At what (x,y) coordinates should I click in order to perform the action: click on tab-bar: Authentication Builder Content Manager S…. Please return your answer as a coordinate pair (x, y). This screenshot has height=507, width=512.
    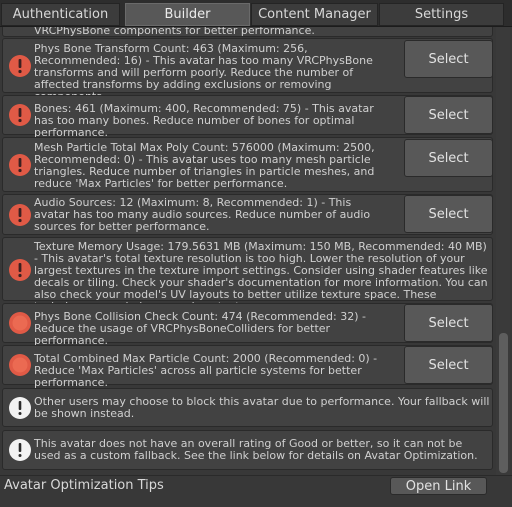
    Looking at the image, I should click on (256, 13).